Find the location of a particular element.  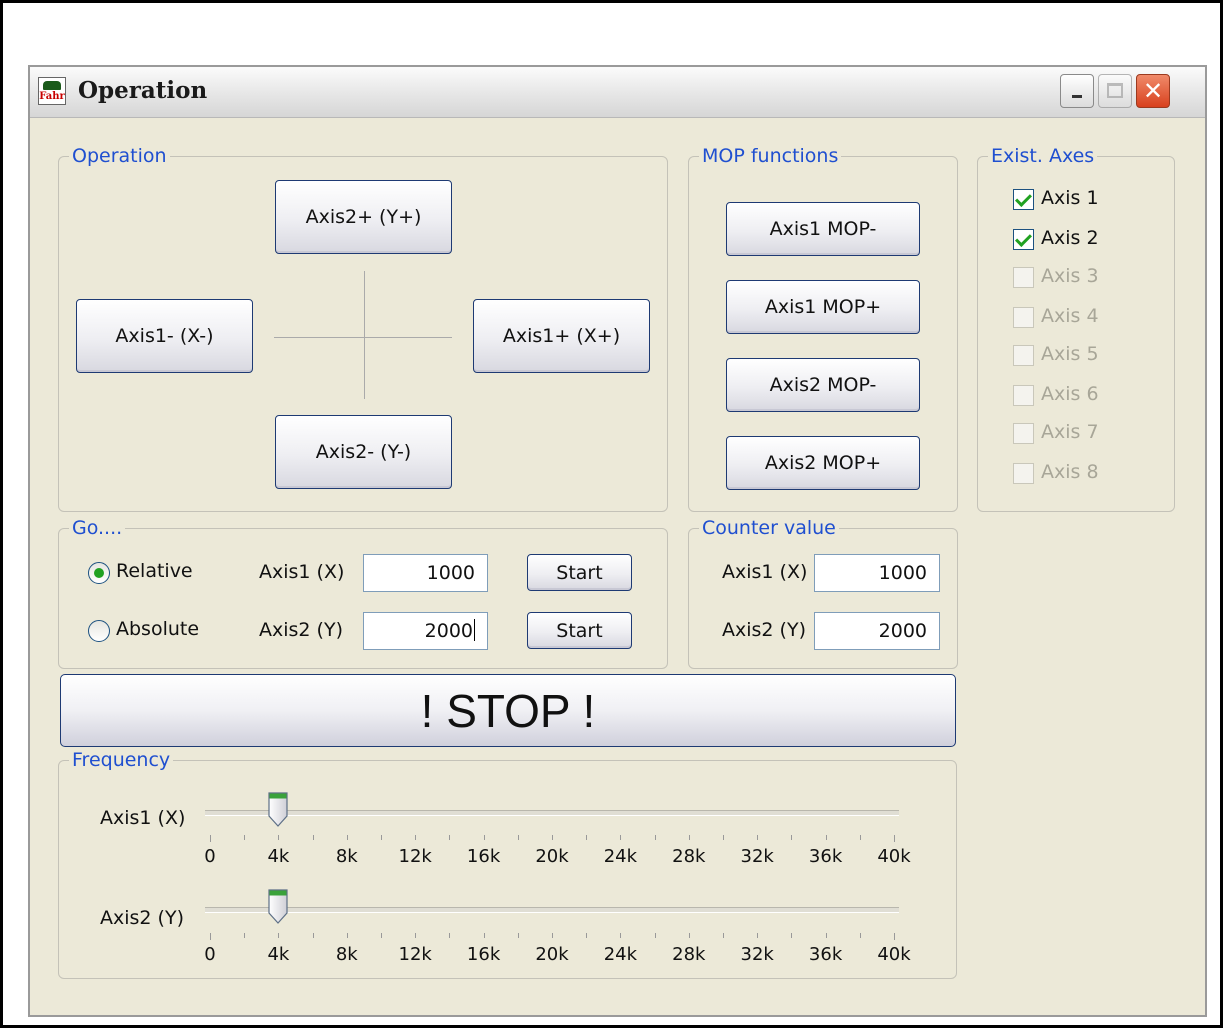

axis1-mop-minus-button: Axis1 MOP- is located at coordinates (823, 229).